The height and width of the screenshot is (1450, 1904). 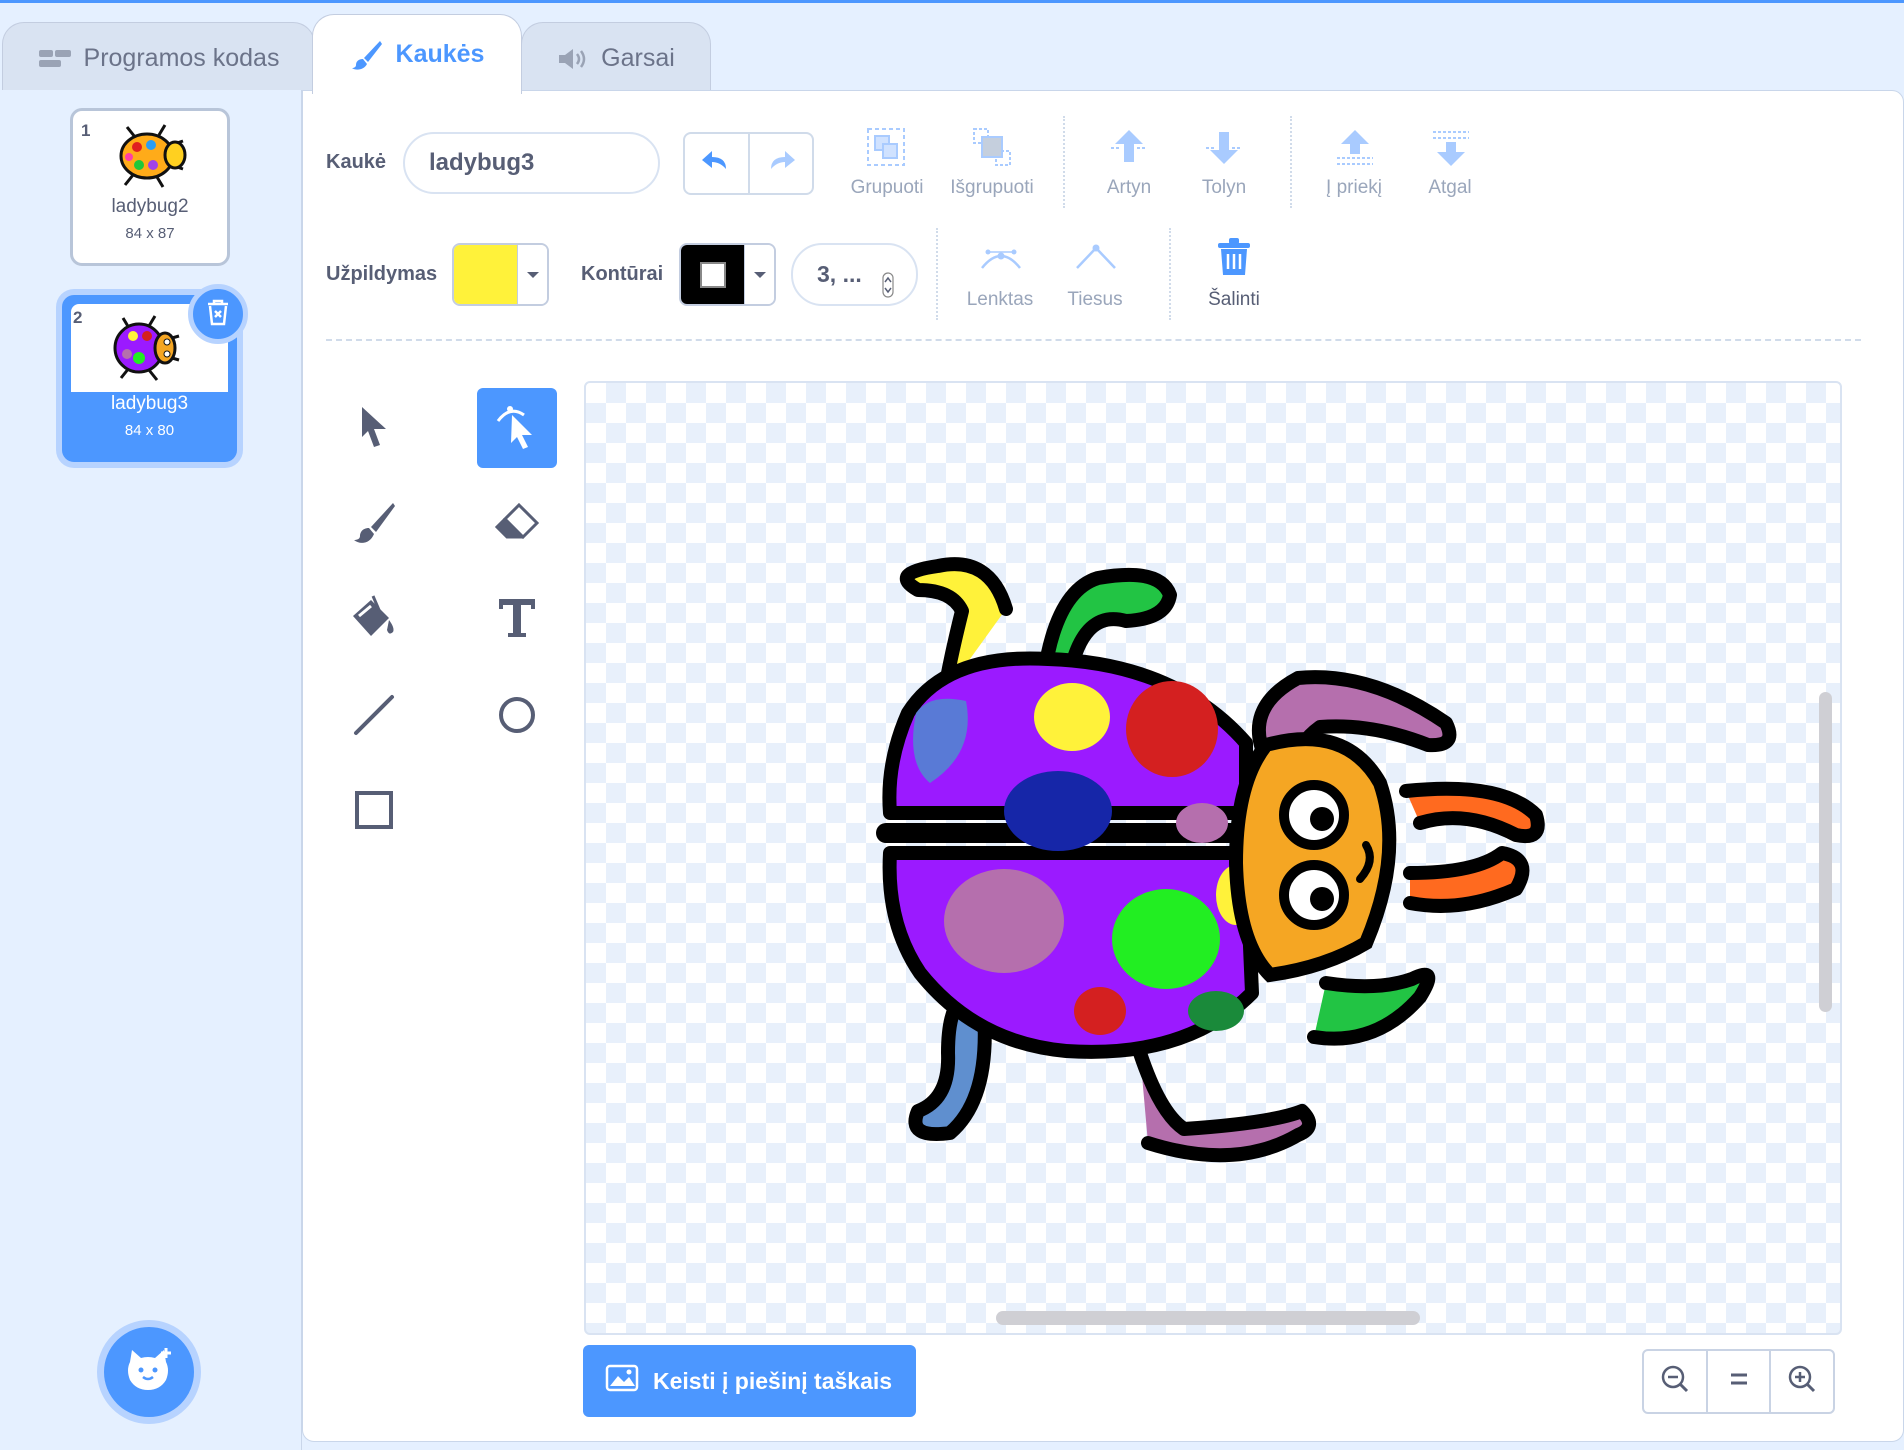 What do you see at coordinates (887, 188) in the screenshot?
I see `group-button: Grupuoti` at bounding box center [887, 188].